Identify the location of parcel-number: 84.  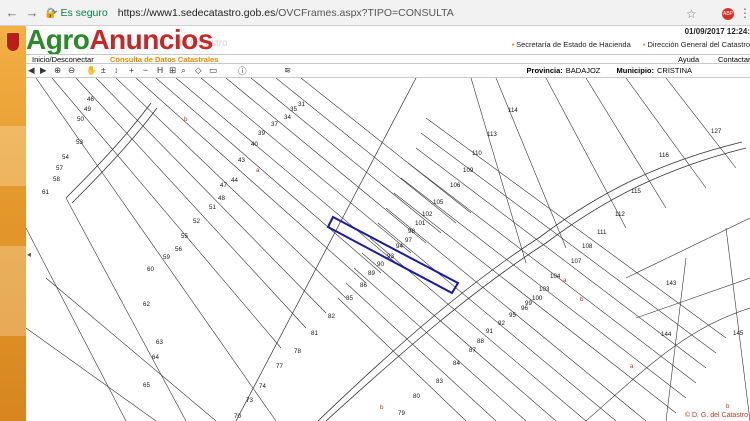
(456, 363).